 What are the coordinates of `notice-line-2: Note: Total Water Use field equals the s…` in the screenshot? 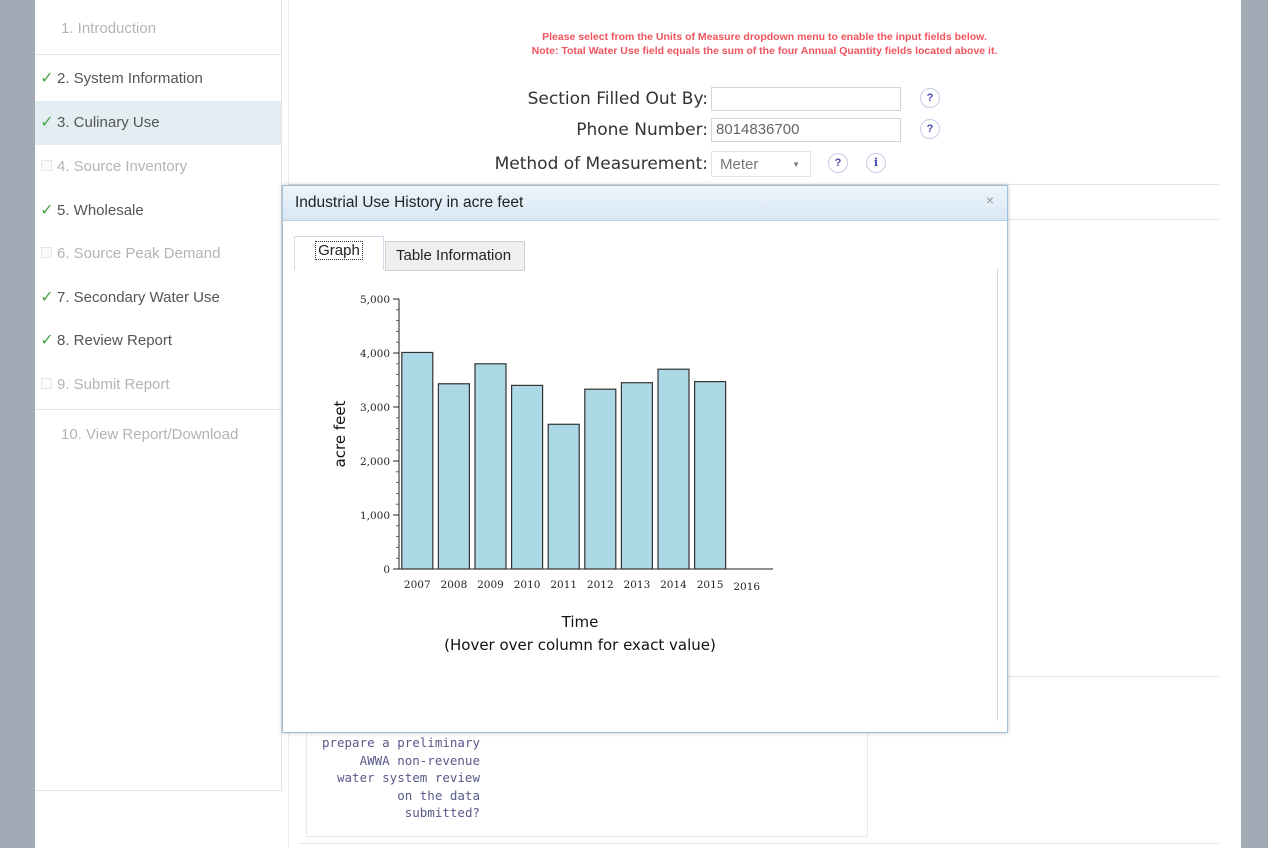 It's located at (764, 51).